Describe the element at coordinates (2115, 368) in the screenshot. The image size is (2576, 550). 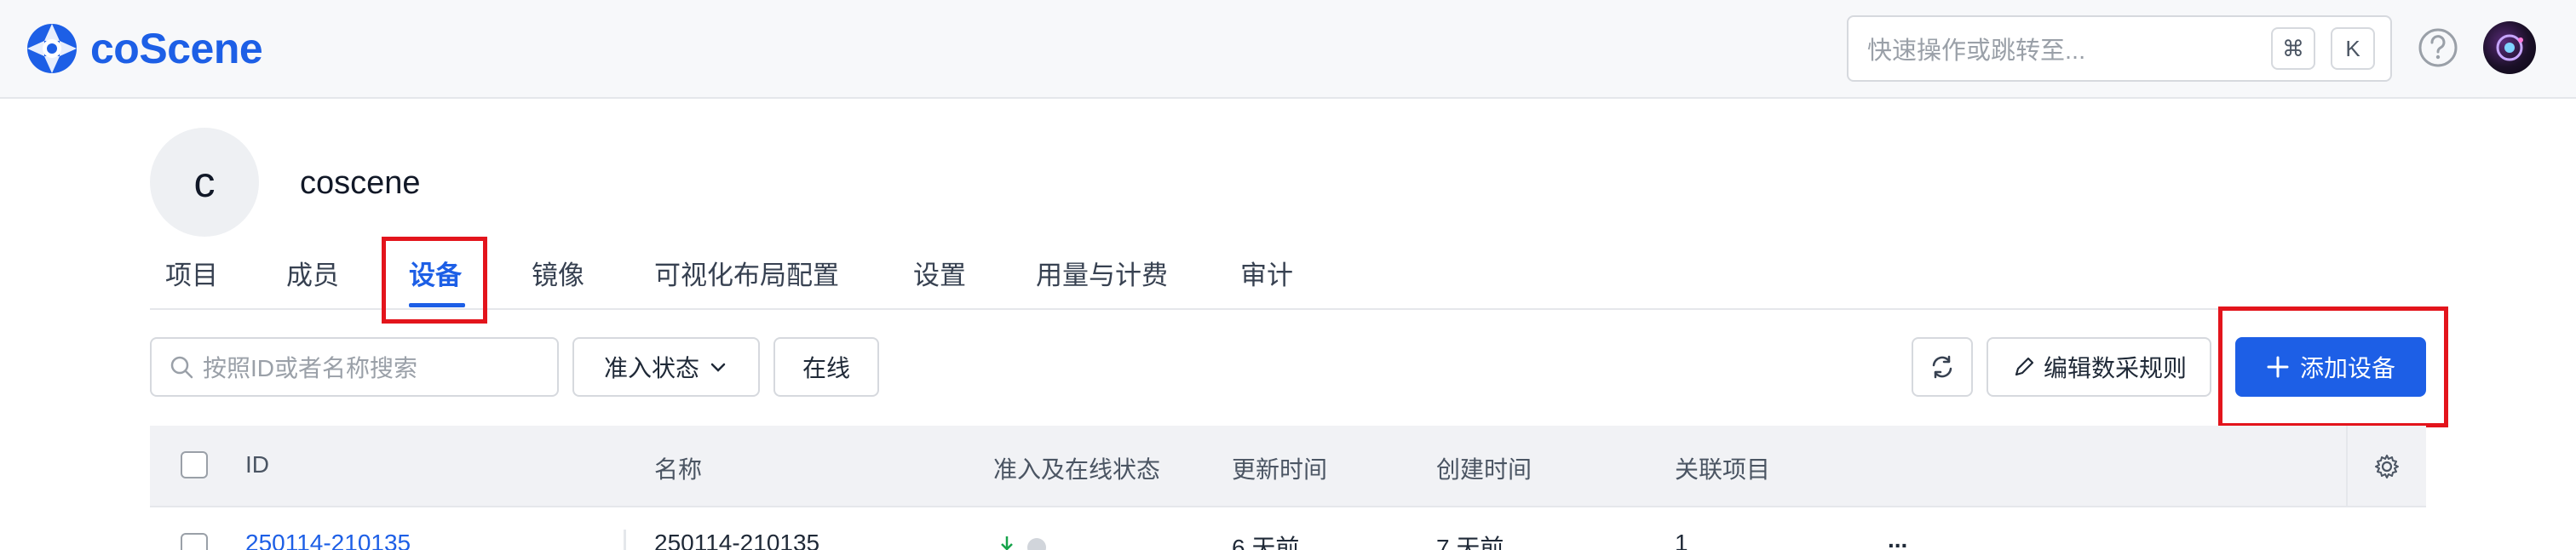
I see `edit-collection-rules-label: 编辑数采规则` at that location.